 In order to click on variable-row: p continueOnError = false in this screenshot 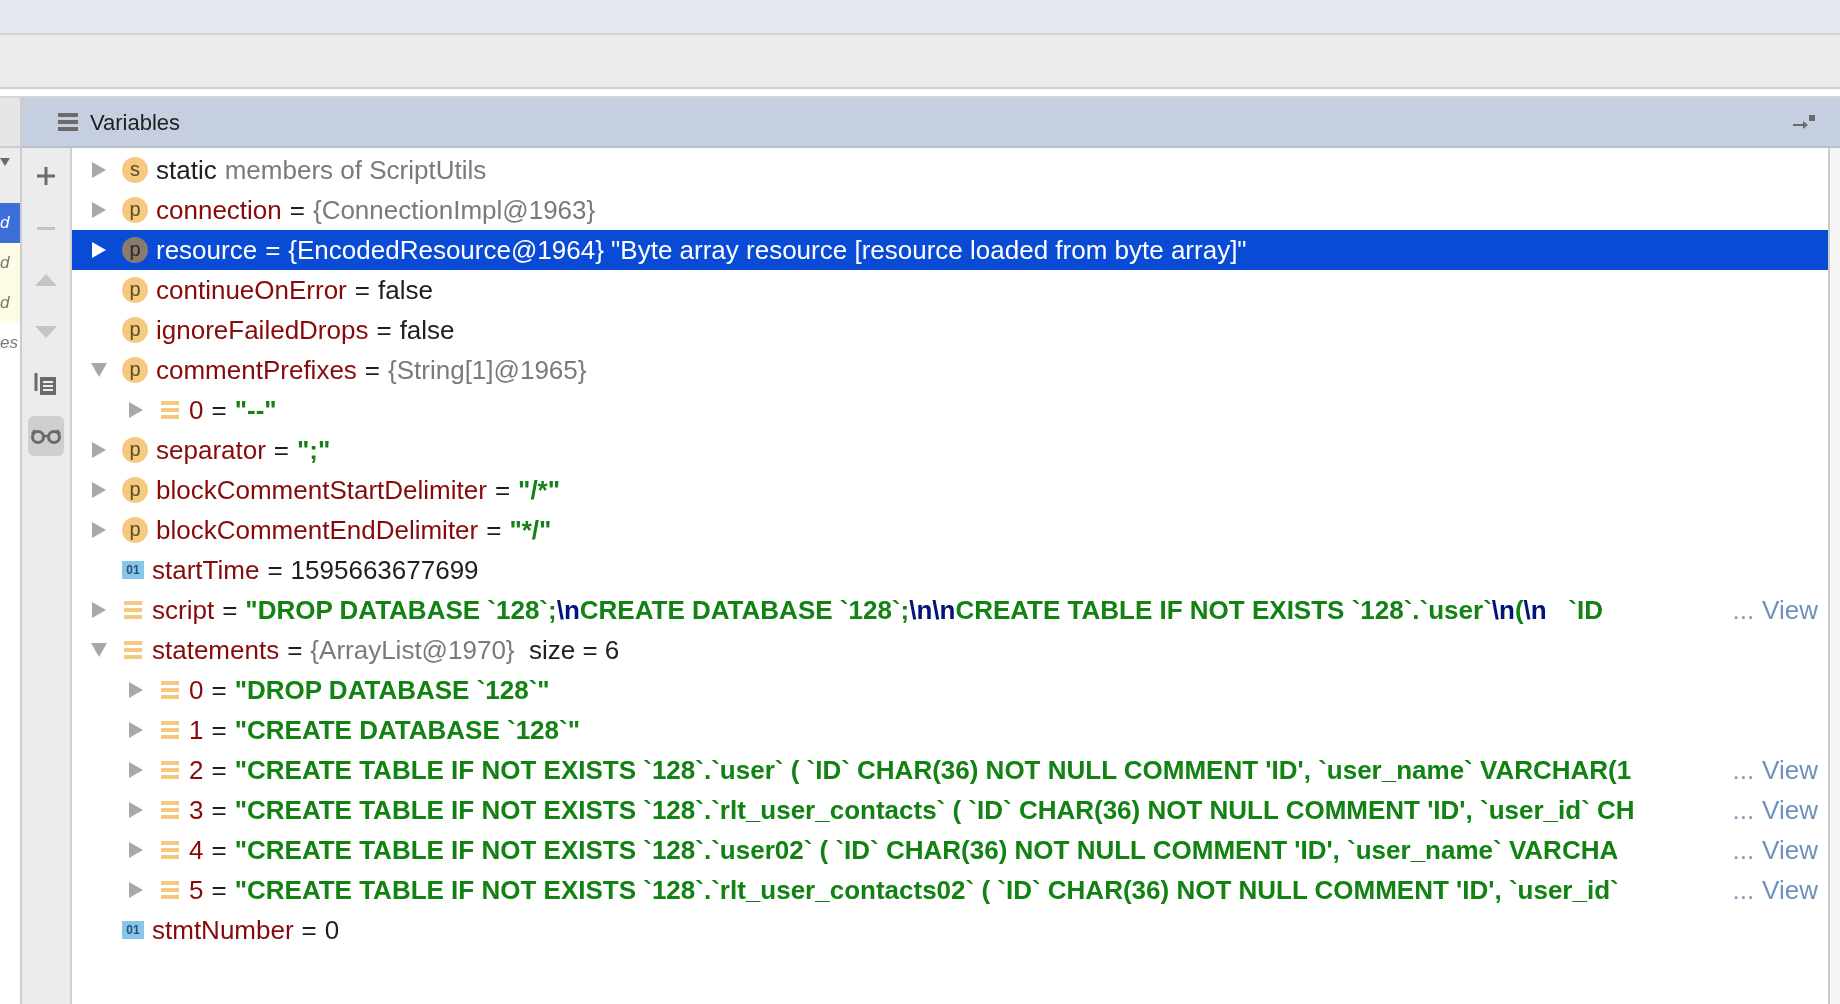, I will do `click(950, 290)`.